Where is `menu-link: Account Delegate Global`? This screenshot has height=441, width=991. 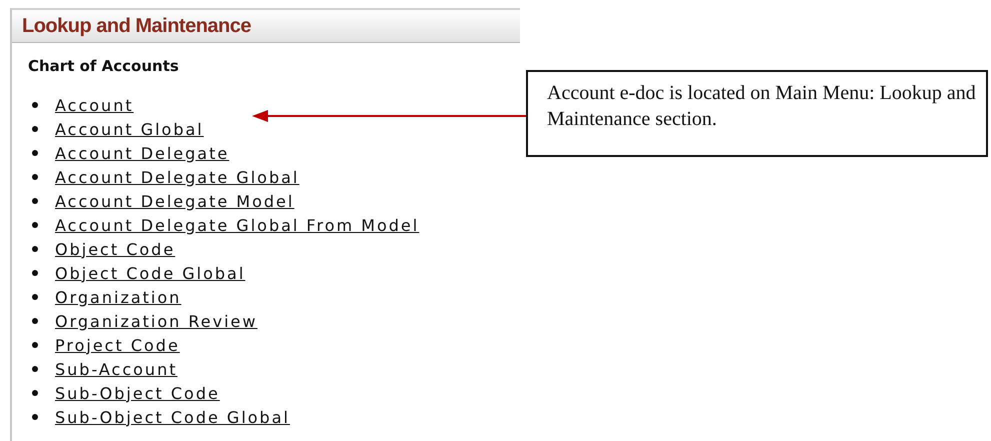 menu-link: Account Delegate Global is located at coordinates (177, 177).